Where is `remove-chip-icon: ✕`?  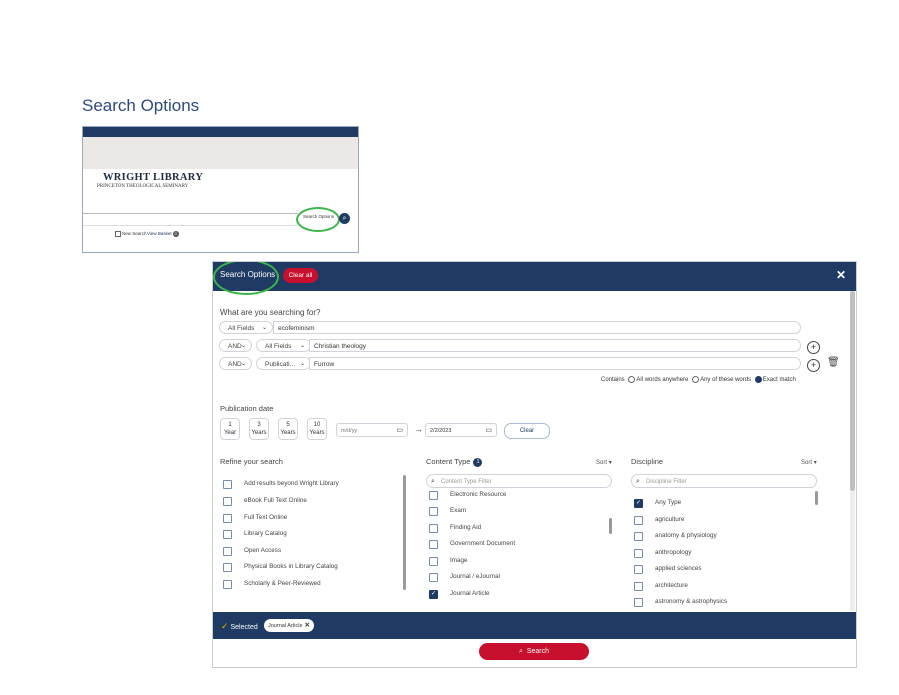 remove-chip-icon: ✕ is located at coordinates (307, 625).